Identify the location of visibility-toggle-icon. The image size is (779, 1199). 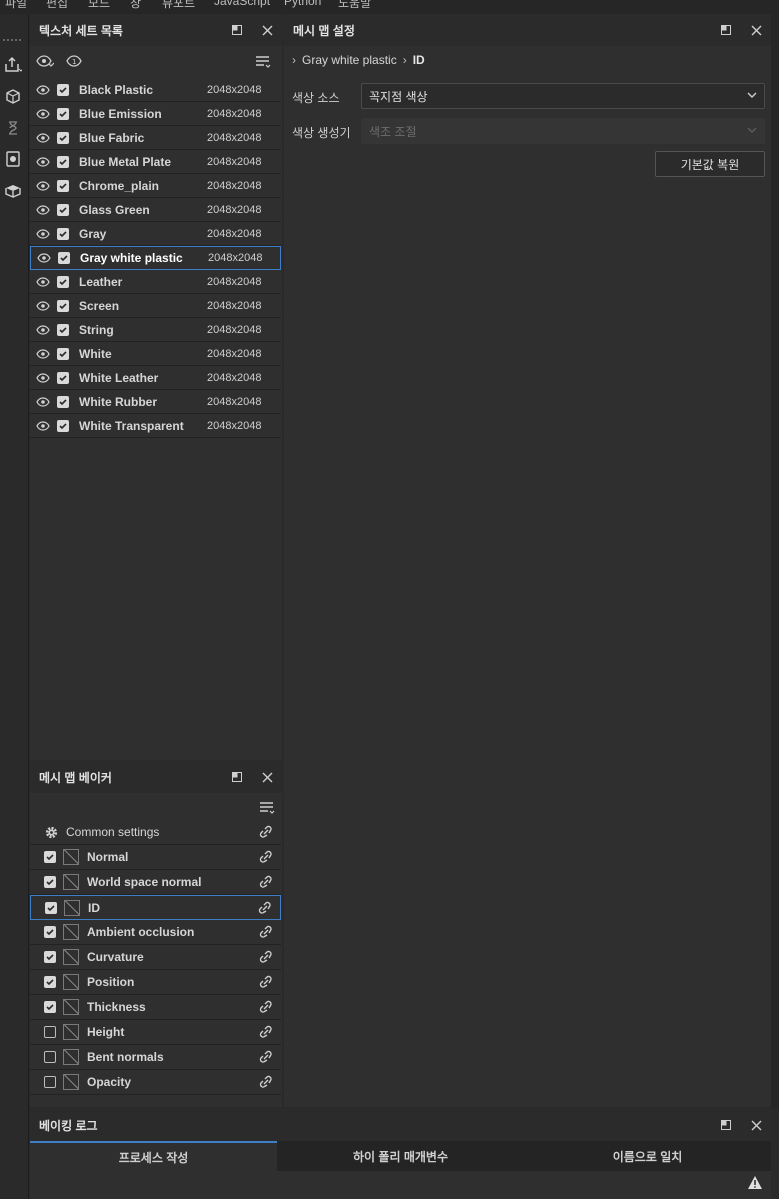
(45, 62).